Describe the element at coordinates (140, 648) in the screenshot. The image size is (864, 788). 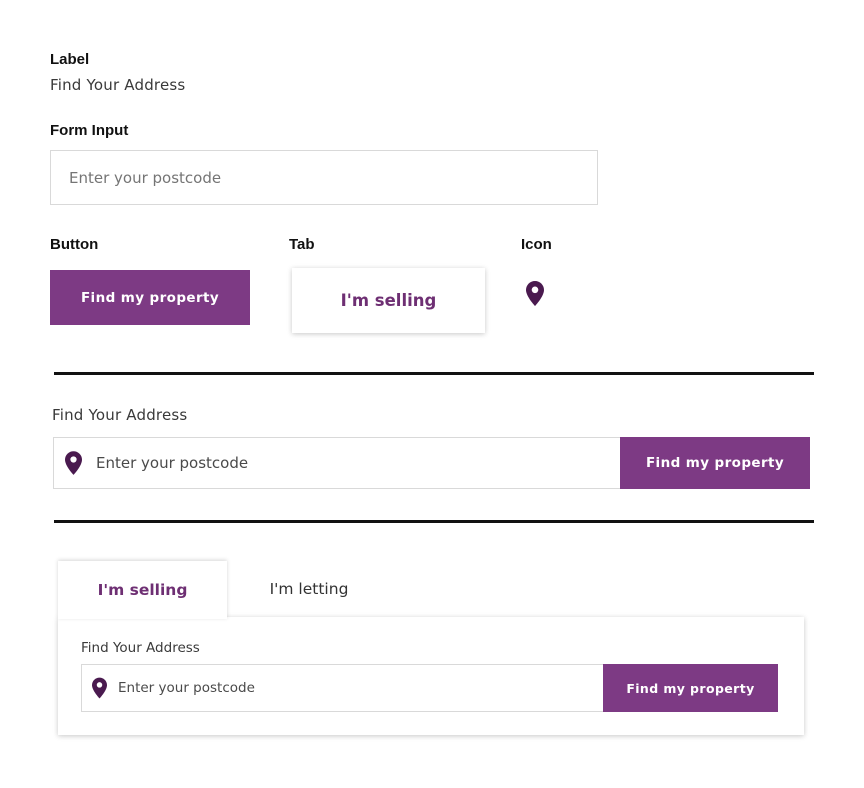
I see `panel-search-label: Find Your Address` at that location.